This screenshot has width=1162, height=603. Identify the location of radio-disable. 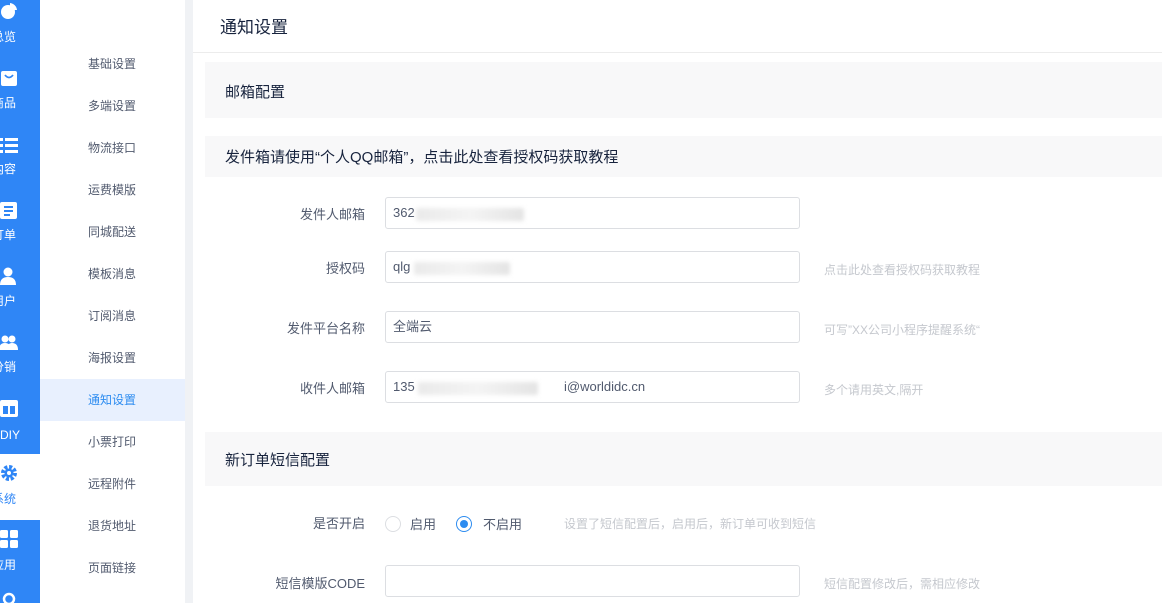
(464, 524).